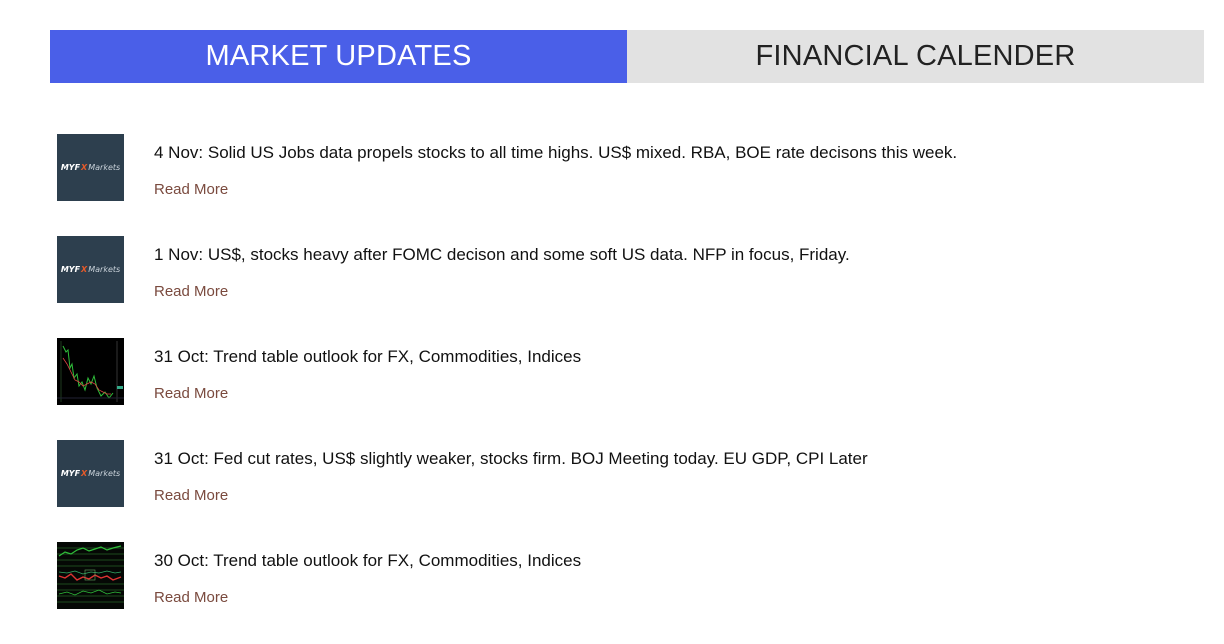 This screenshot has height=644, width=1224. I want to click on tab-financial-calendar: FINANCIAL CALENDER, so click(915, 56).